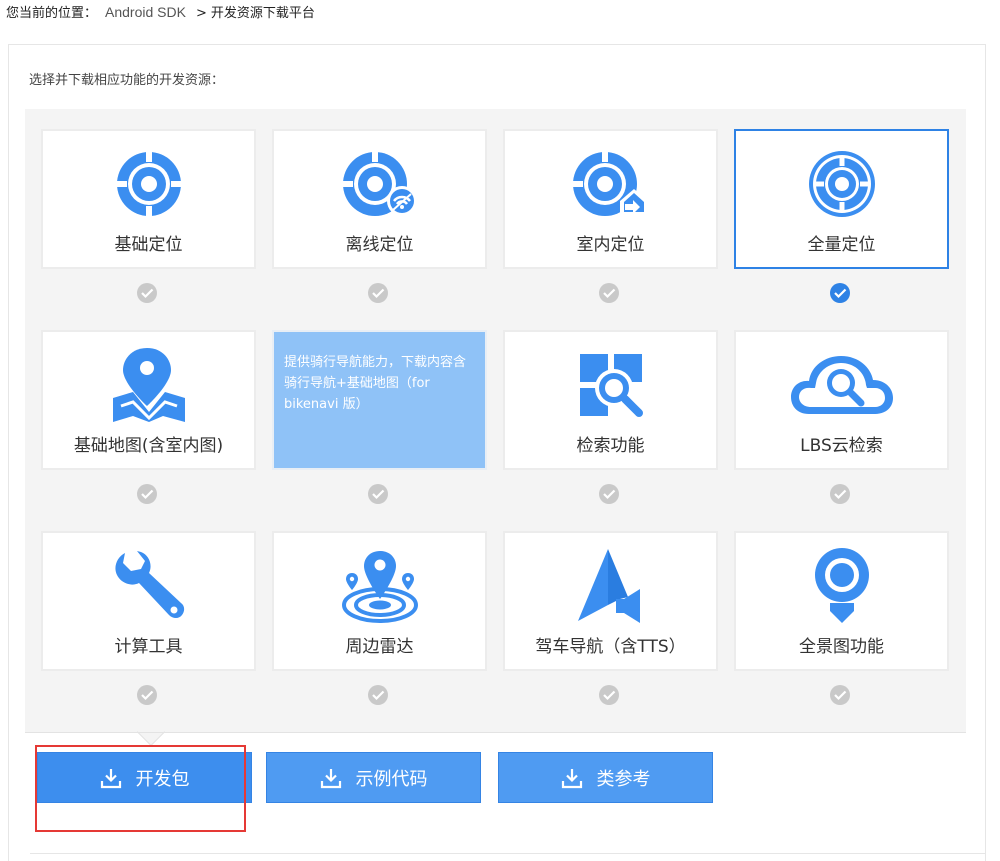 The width and height of the screenshot is (1000, 861). What do you see at coordinates (379, 587) in the screenshot?
I see `radar-icon` at bounding box center [379, 587].